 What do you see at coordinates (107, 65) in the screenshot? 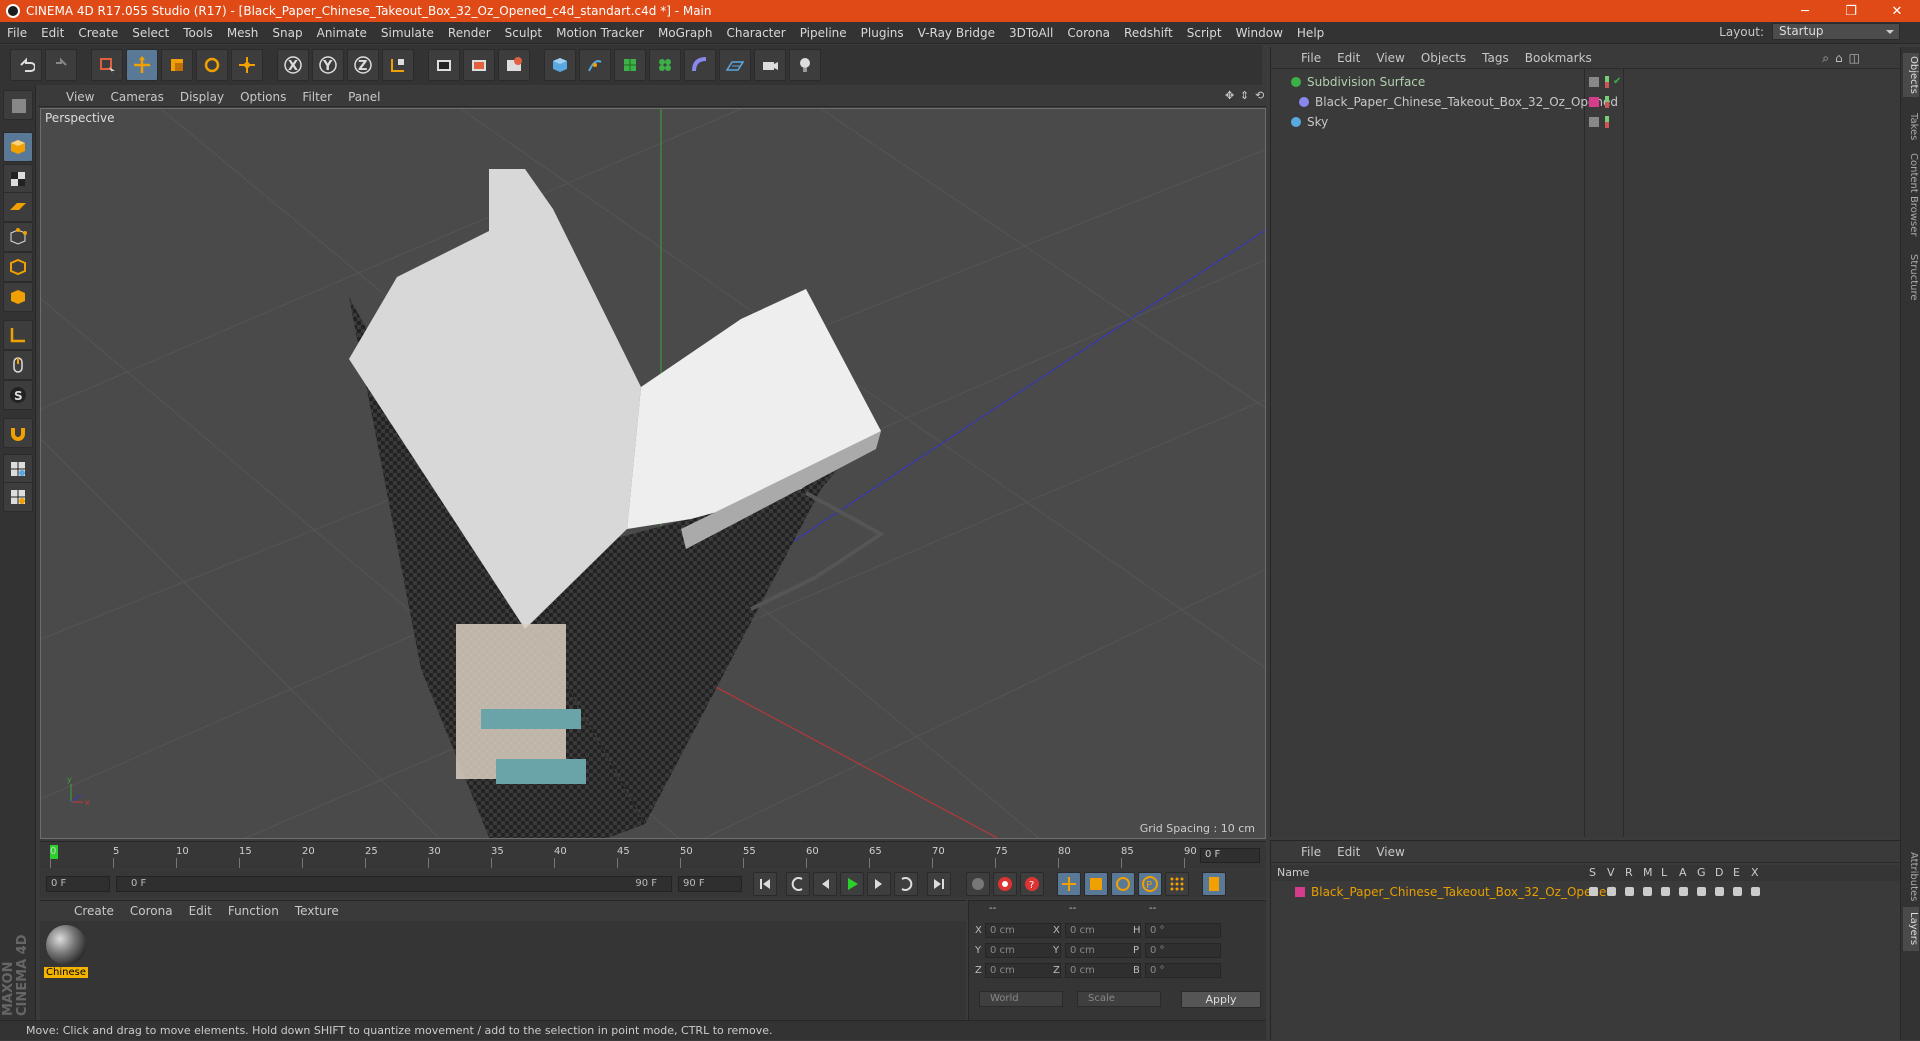
I see `live-selection-button` at bounding box center [107, 65].